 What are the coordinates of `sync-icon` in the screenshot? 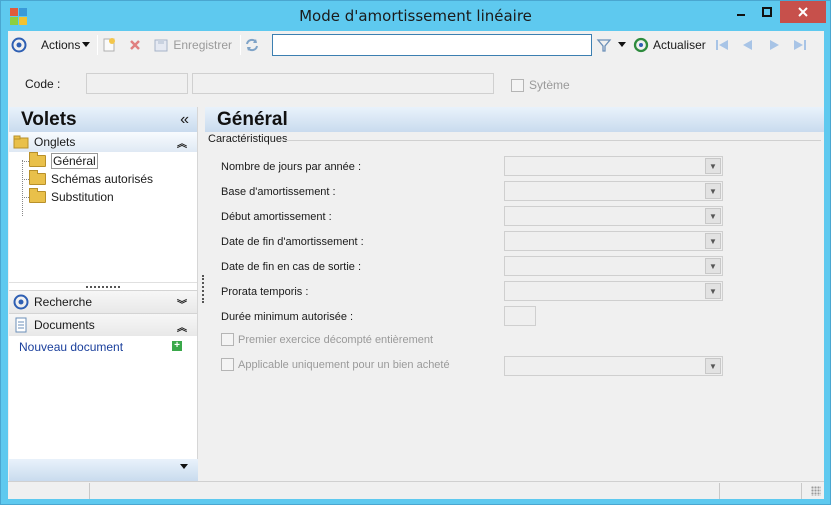 It's located at (252, 45).